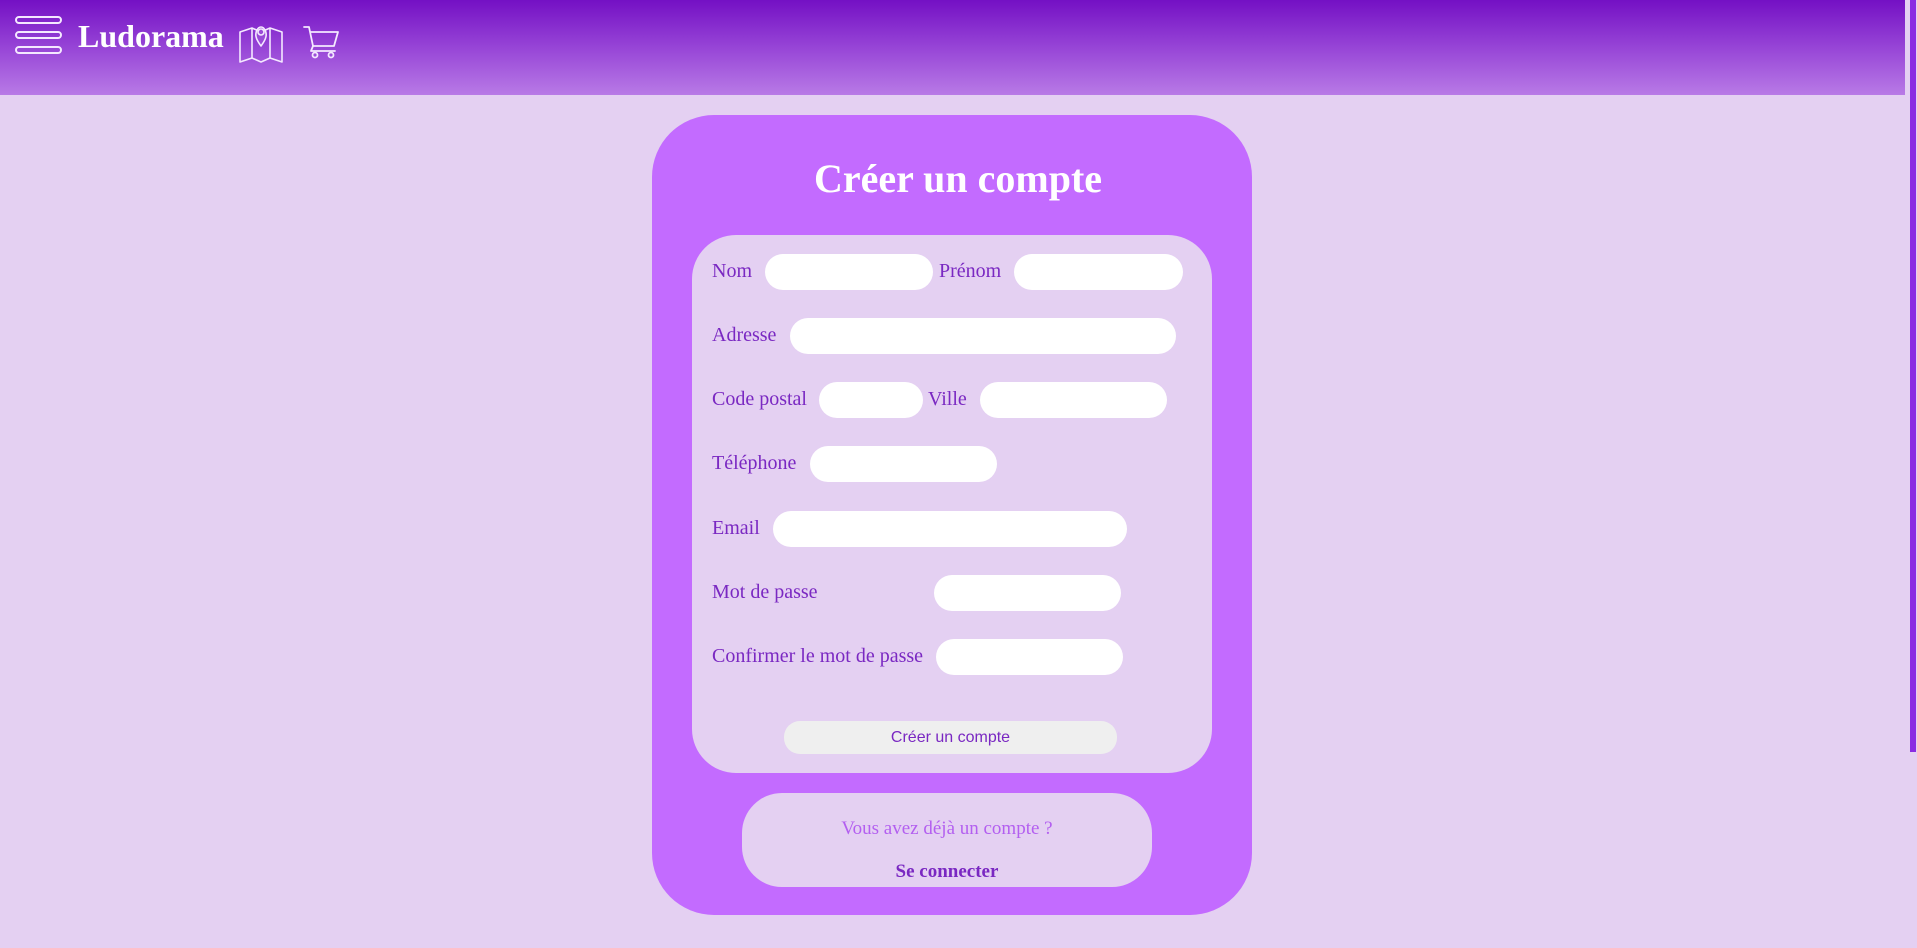 The image size is (1917, 948). Describe the element at coordinates (151, 36) in the screenshot. I see `brand-logo: Ludorama` at that location.